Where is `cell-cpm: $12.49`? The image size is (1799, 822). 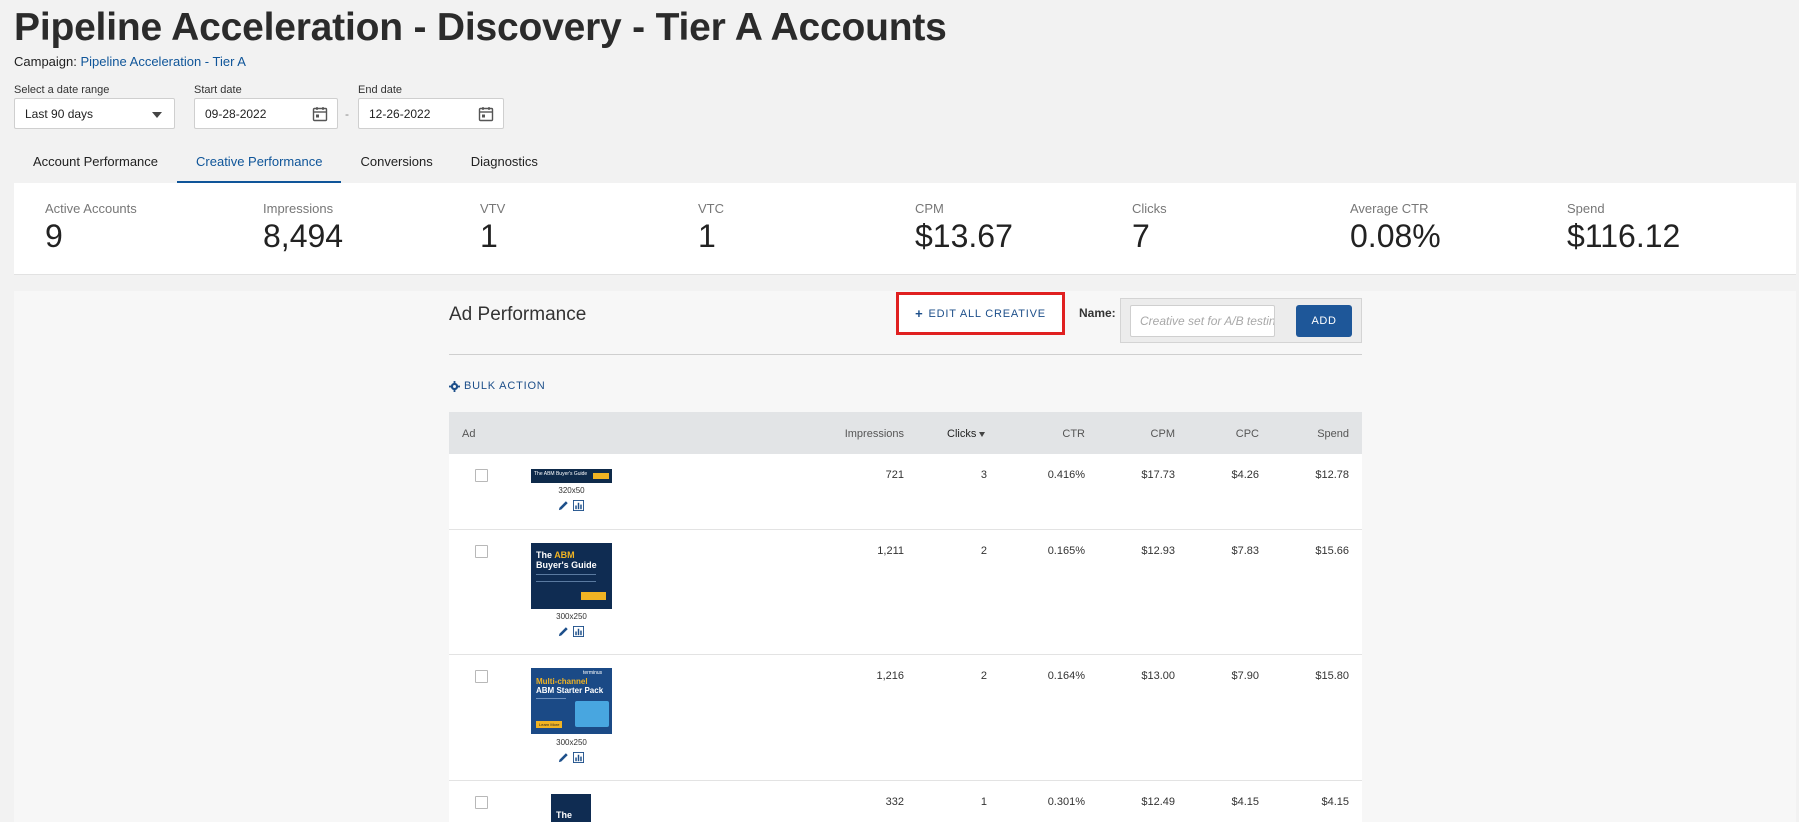
cell-cpm: $12.49 is located at coordinates (1158, 802).